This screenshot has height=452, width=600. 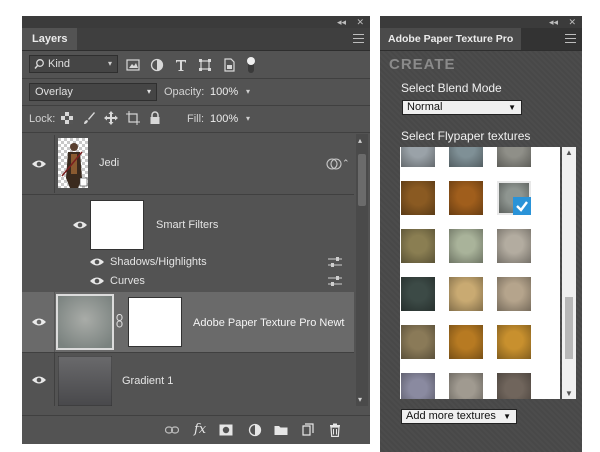 What do you see at coordinates (117, 225) in the screenshot?
I see `smart-filters-mask-thumbnail` at bounding box center [117, 225].